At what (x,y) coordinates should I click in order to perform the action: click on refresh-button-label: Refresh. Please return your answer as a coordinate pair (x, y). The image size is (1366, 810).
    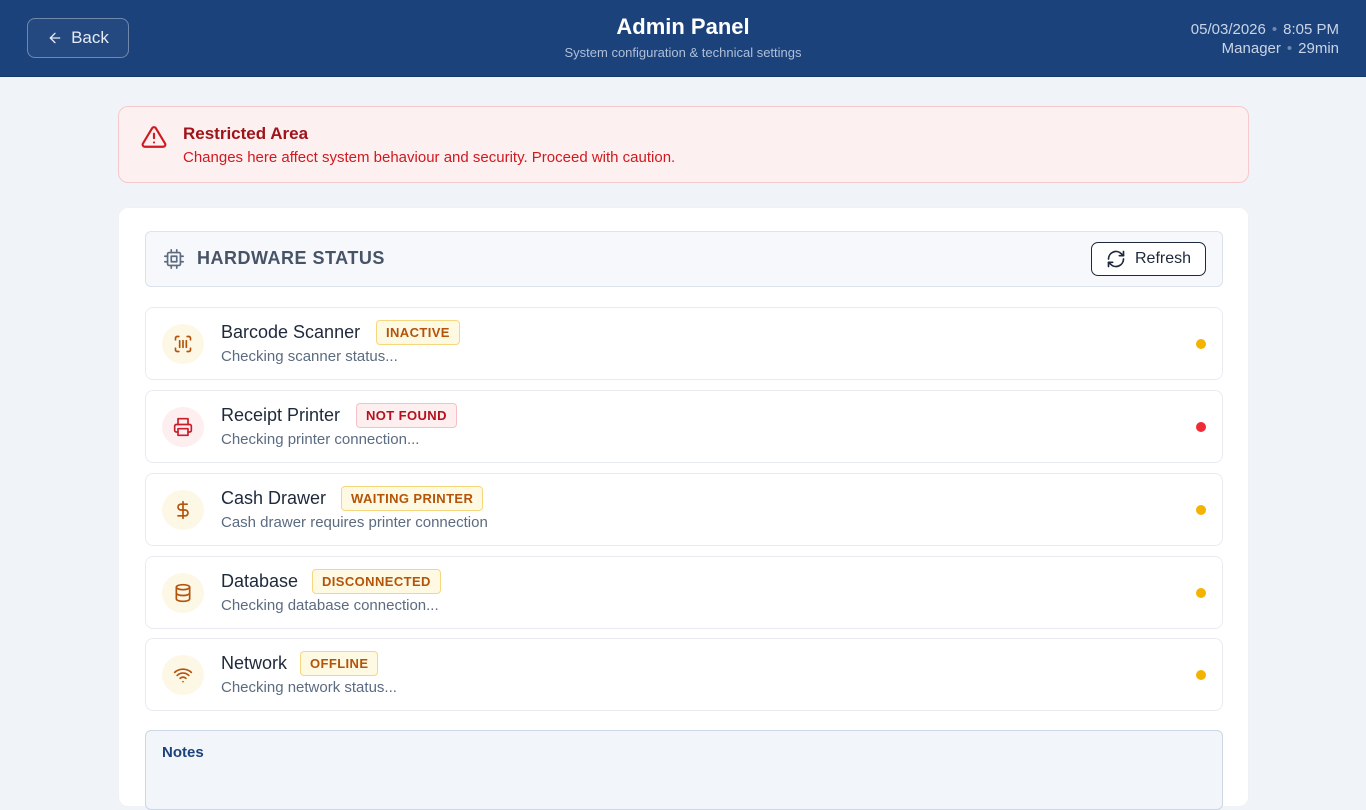
    Looking at the image, I should click on (1163, 258).